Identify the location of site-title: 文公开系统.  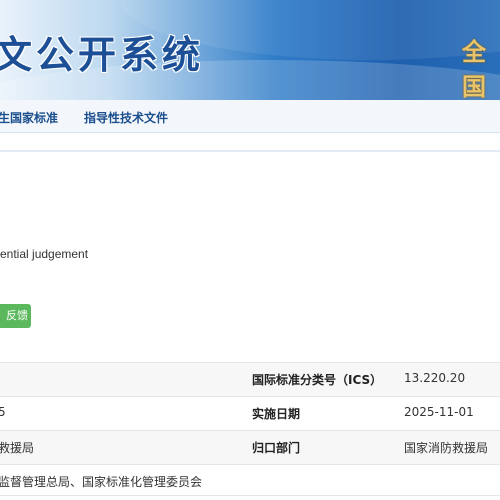
(102, 54).